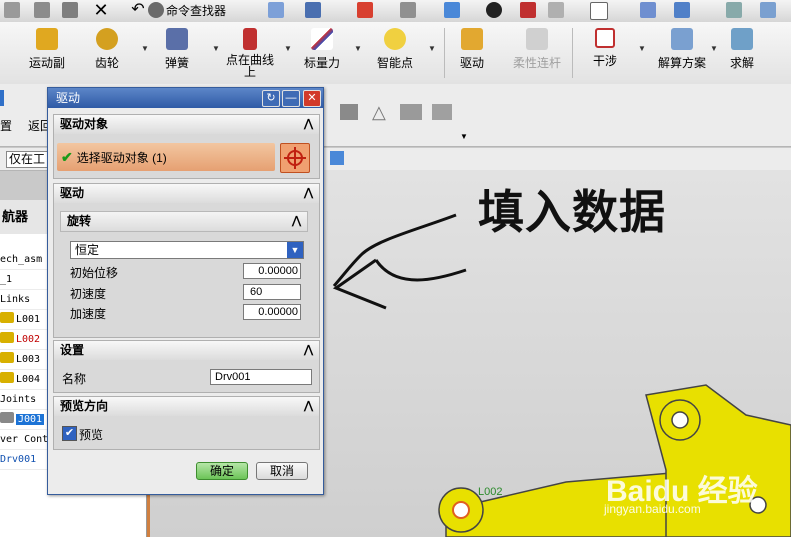 The width and height of the screenshot is (791, 537). Describe the element at coordinates (84, 406) in the screenshot. I see `section-title: 预览方向` at that location.